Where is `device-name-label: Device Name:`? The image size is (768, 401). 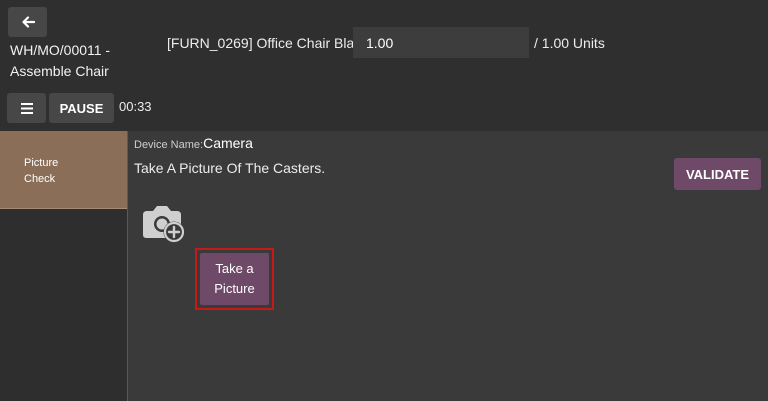 device-name-label: Device Name: is located at coordinates (169, 145).